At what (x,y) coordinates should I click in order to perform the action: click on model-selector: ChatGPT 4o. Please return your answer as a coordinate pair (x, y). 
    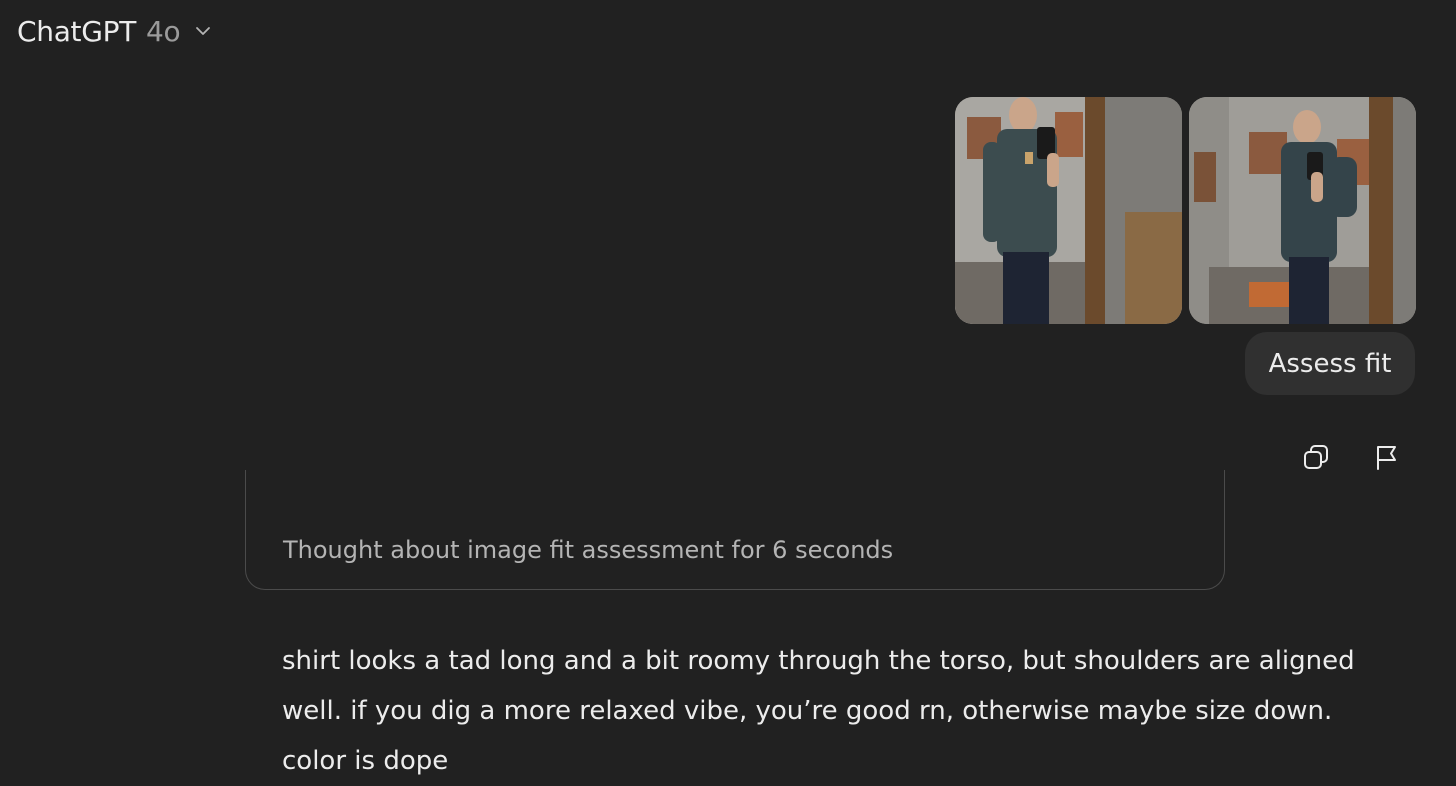
    Looking at the image, I should click on (114, 31).